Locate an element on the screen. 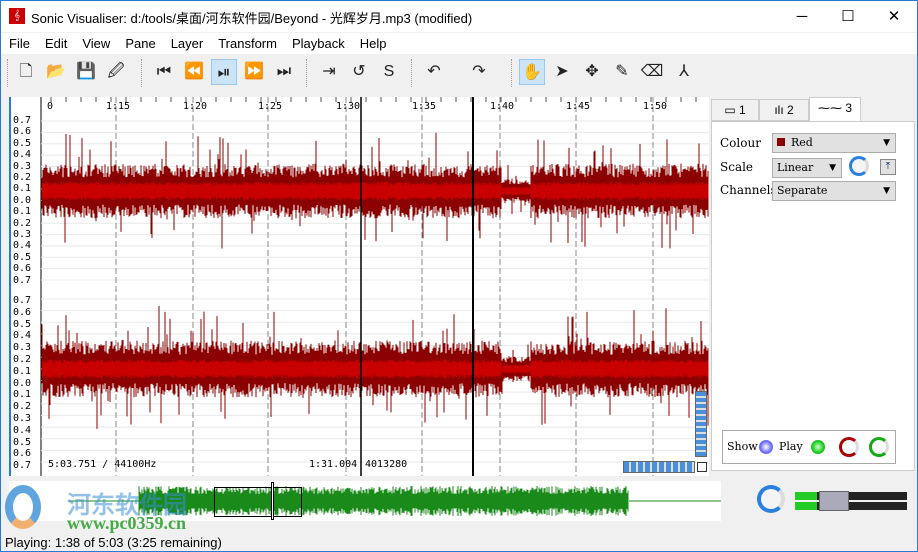 This screenshot has width=918, height=552. gain-knob is located at coordinates (859, 166).